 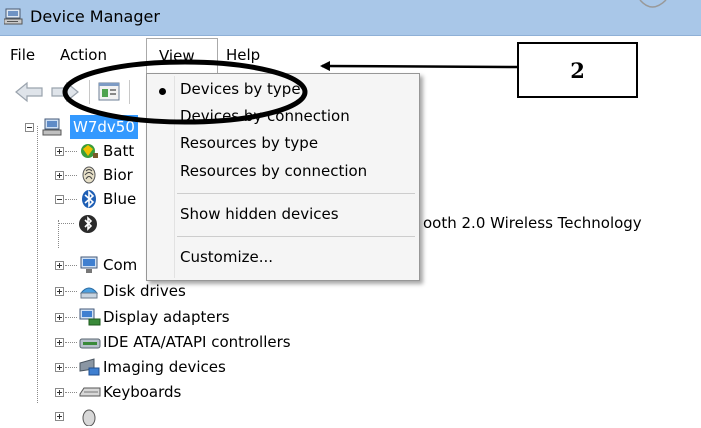 What do you see at coordinates (88, 224) in the screenshot?
I see `bluetooth-device-icon` at bounding box center [88, 224].